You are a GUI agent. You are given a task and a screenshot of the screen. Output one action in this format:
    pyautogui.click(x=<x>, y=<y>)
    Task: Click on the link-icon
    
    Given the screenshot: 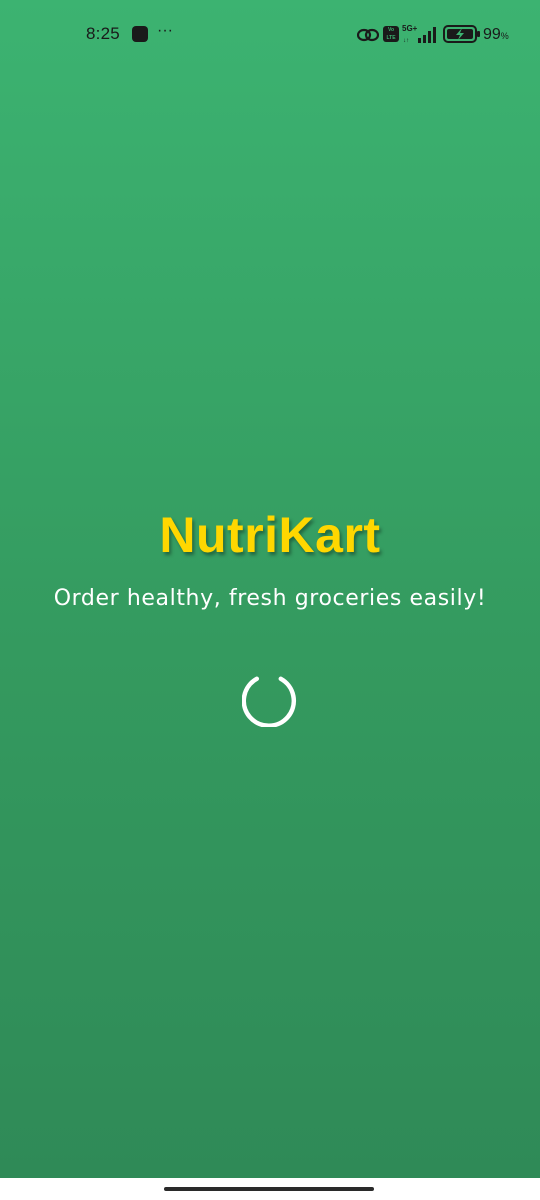 What is the action you would take?
    pyautogui.click(x=368, y=35)
    